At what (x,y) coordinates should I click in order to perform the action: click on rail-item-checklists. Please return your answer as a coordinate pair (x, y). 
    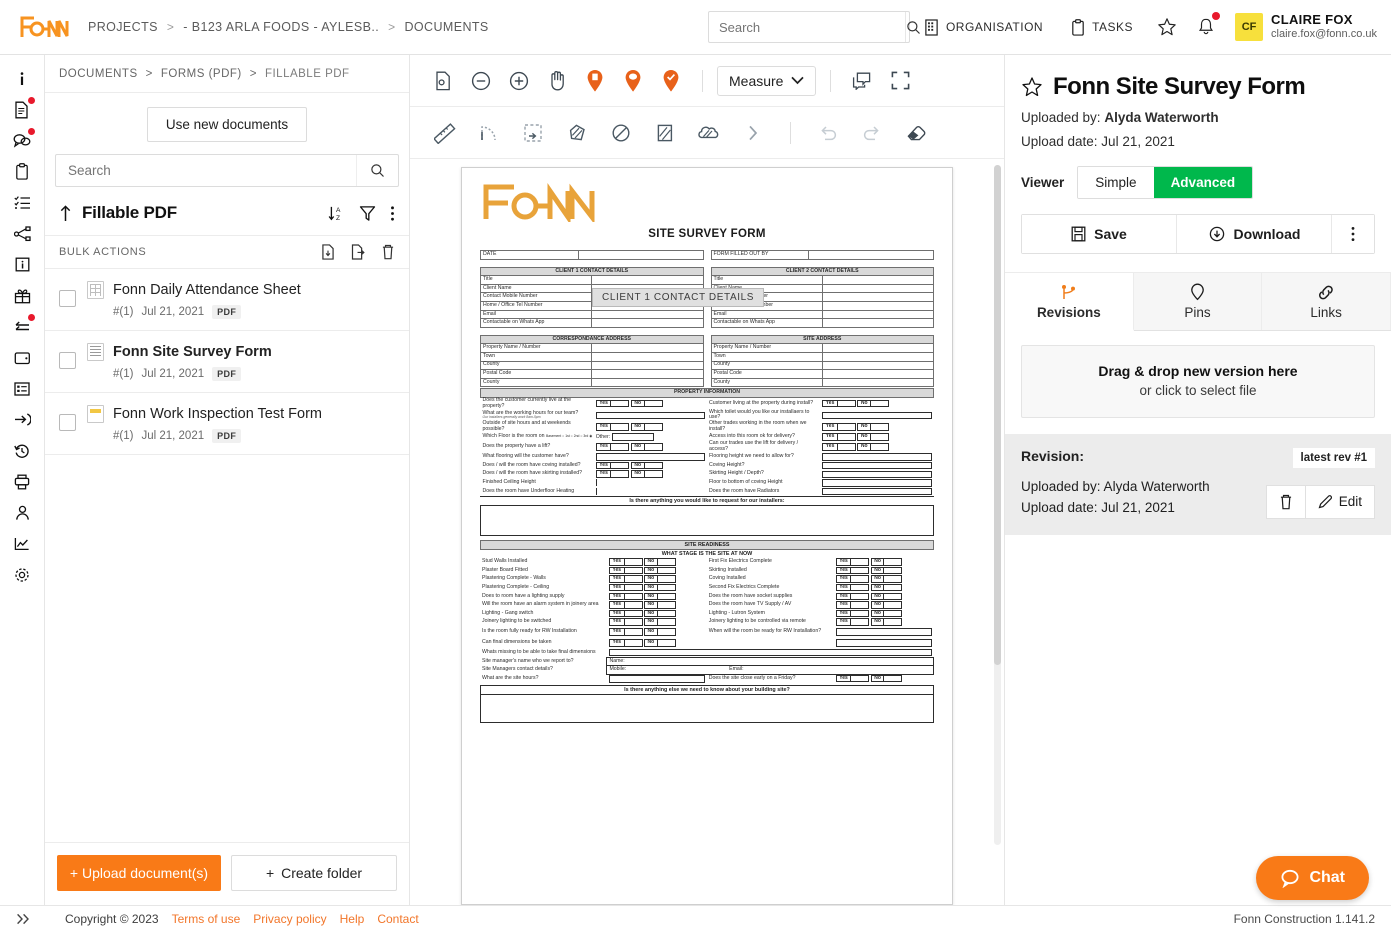
    Looking at the image, I should click on (22, 202).